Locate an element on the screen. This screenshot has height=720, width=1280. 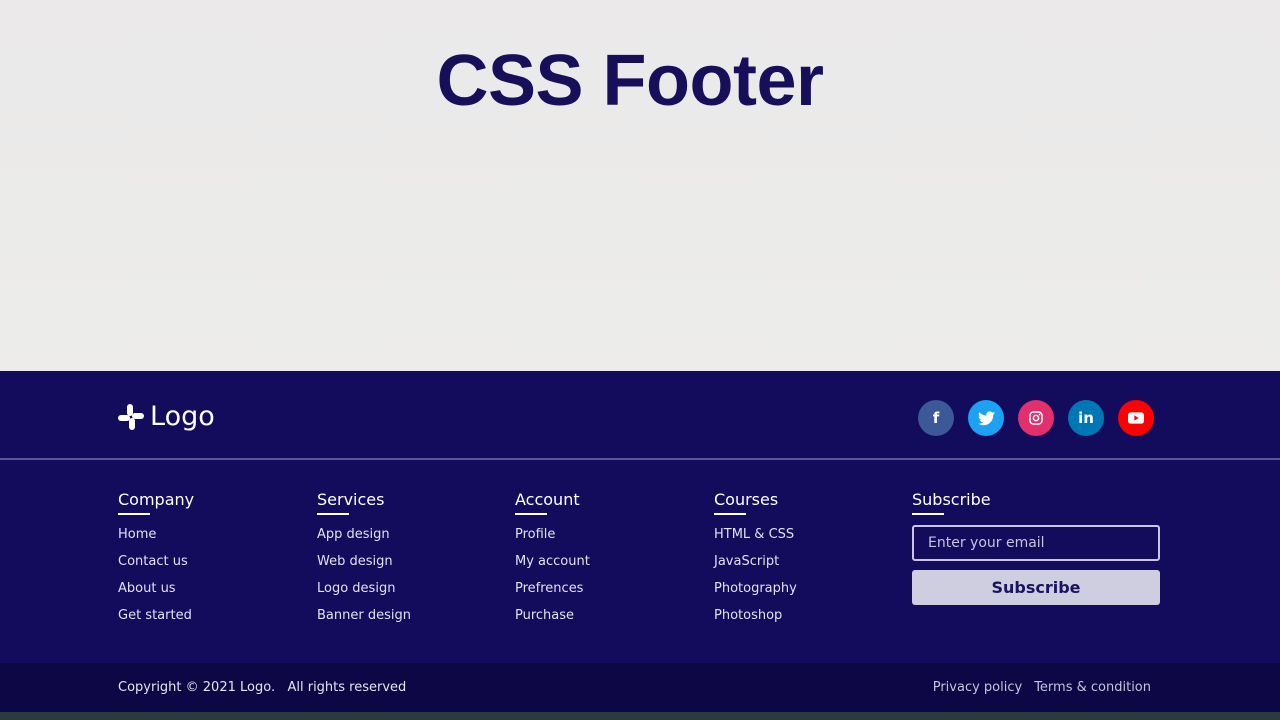
instagram-glyph is located at coordinates (1036, 418).